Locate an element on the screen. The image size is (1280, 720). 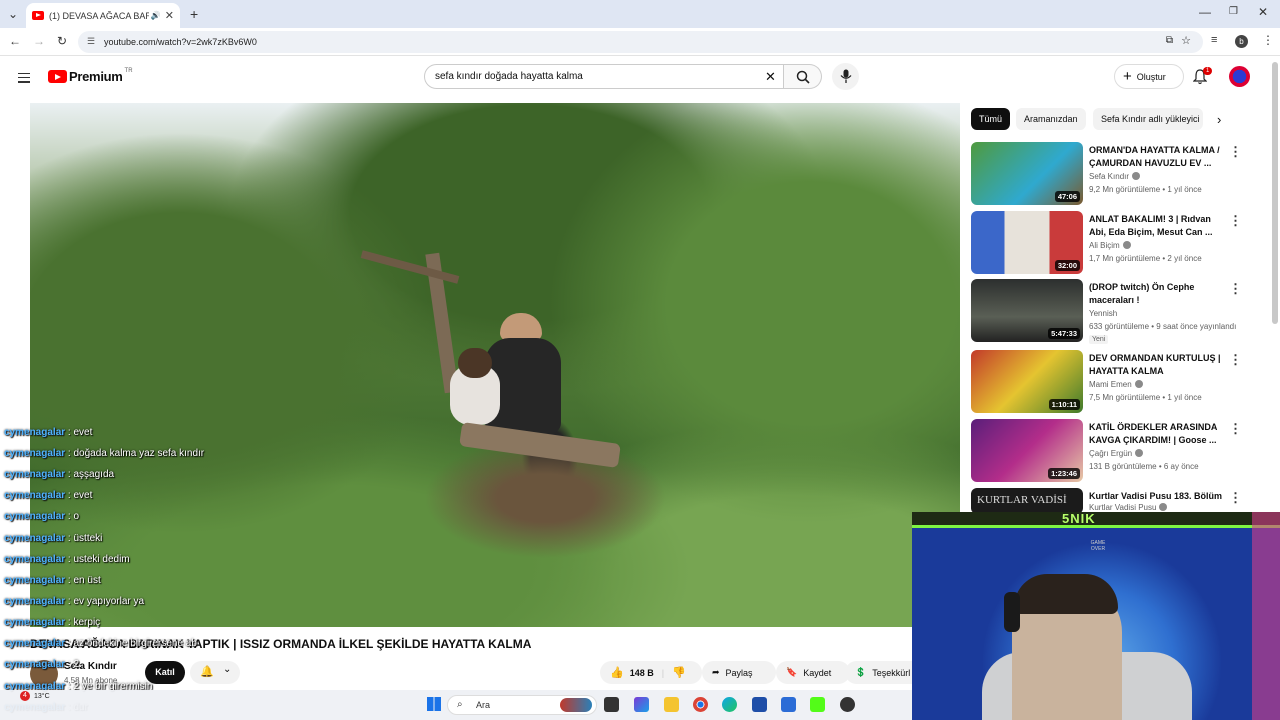
game-over-sign: GAME OVER is located at coordinates (1098, 546).